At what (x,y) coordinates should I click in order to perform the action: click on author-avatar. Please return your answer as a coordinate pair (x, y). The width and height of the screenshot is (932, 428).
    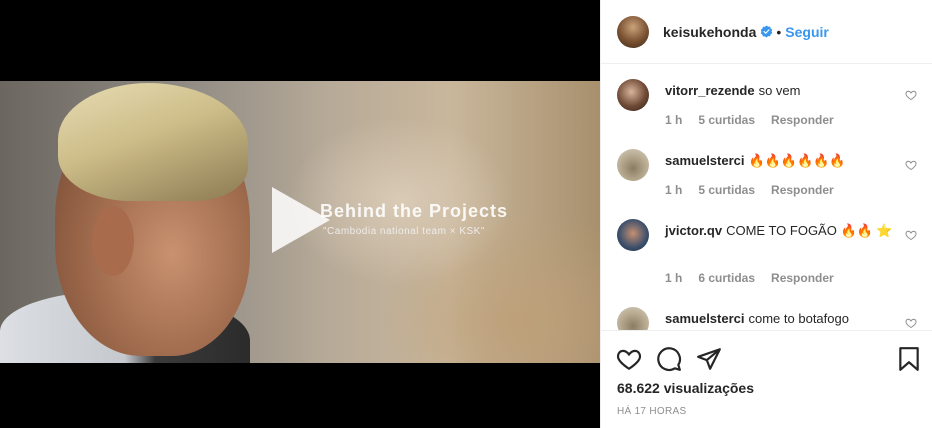
    Looking at the image, I should click on (633, 31).